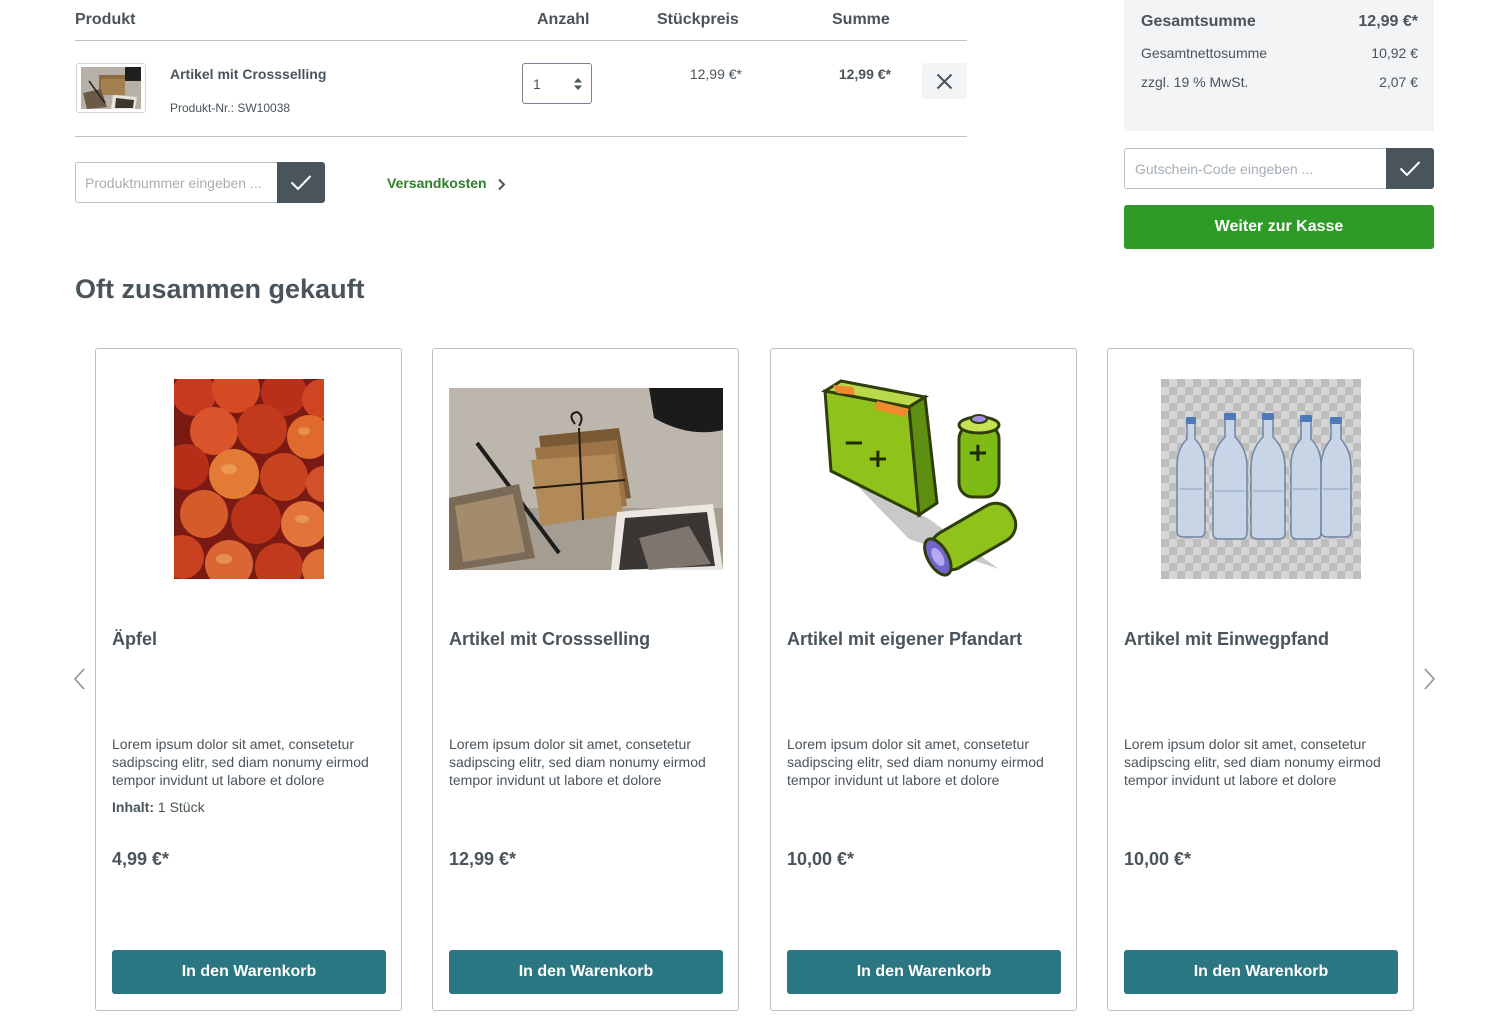 The height and width of the screenshot is (1018, 1489). I want to click on product-image: − + +, so click(924, 478).